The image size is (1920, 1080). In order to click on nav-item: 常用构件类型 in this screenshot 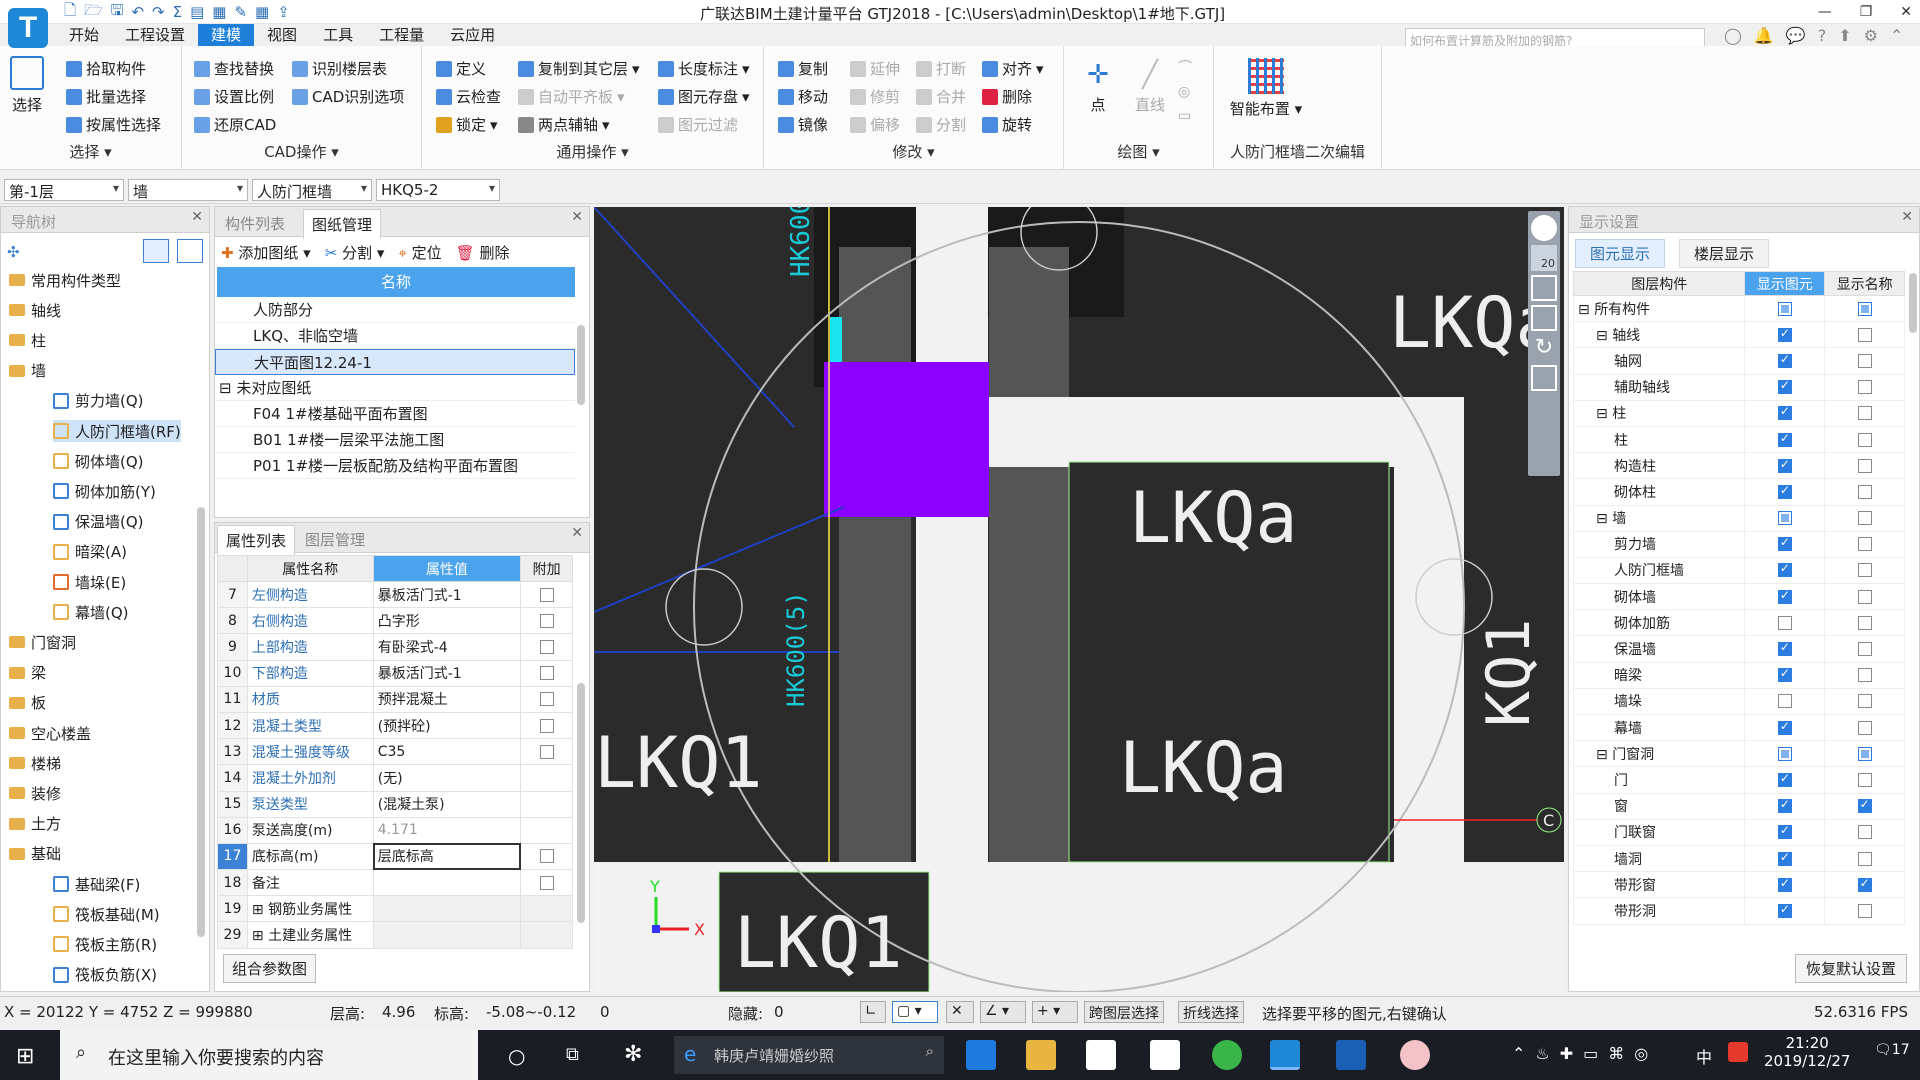, I will do `click(65, 280)`.